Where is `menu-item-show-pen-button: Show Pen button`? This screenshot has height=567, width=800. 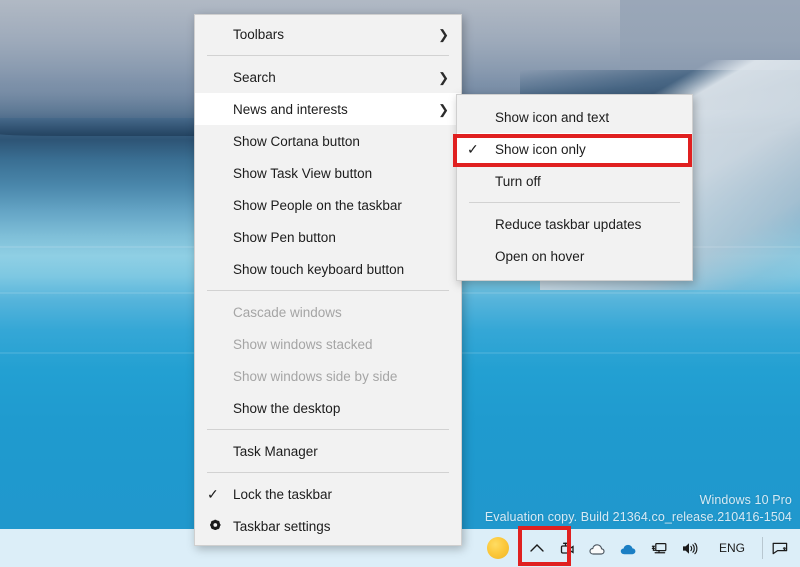
menu-item-show-pen-button: Show Pen button is located at coordinates (328, 237).